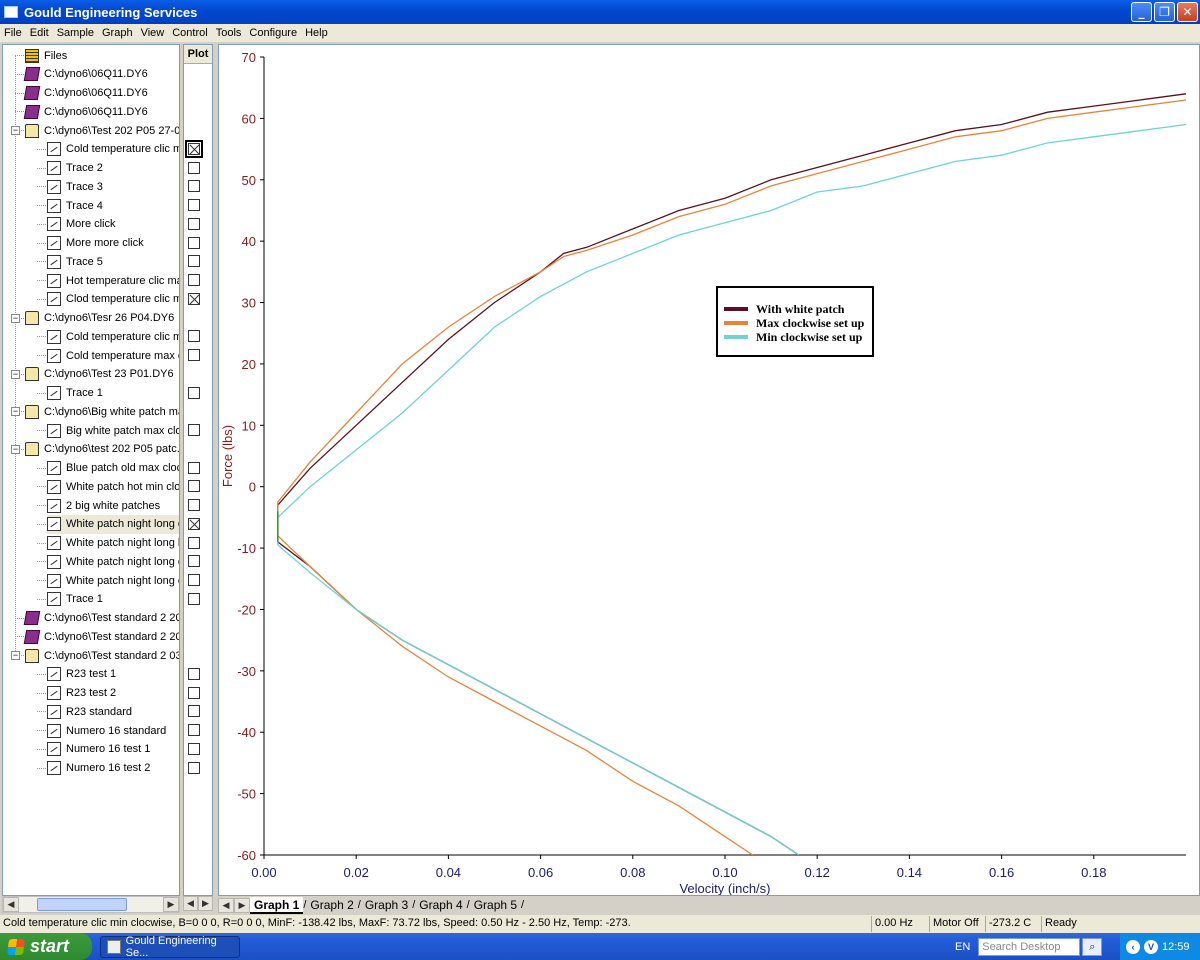 This screenshot has height=960, width=1200. I want to click on tree-trace-node: Trace 5, so click(75, 261).